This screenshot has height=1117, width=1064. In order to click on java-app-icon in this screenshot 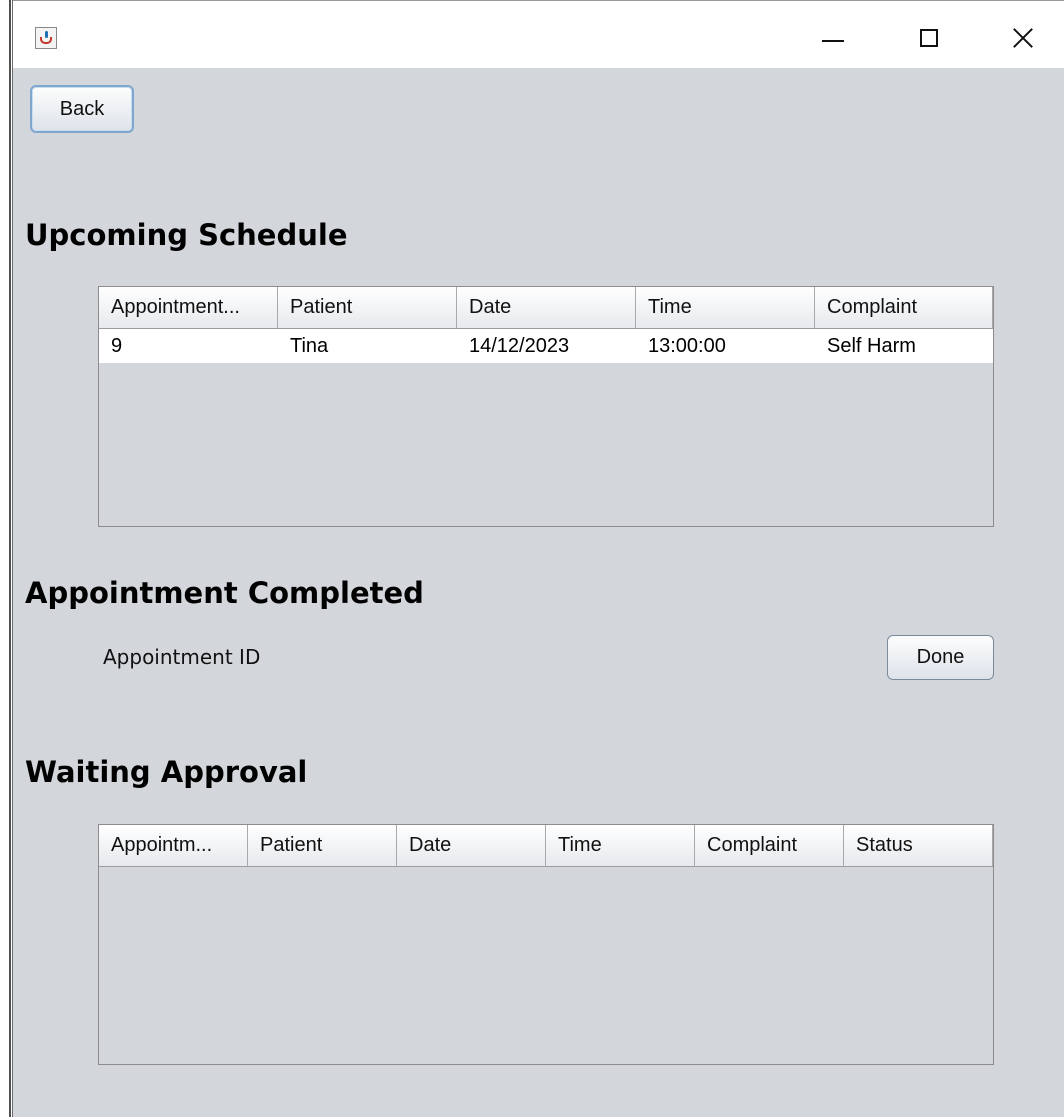, I will do `click(46, 38)`.